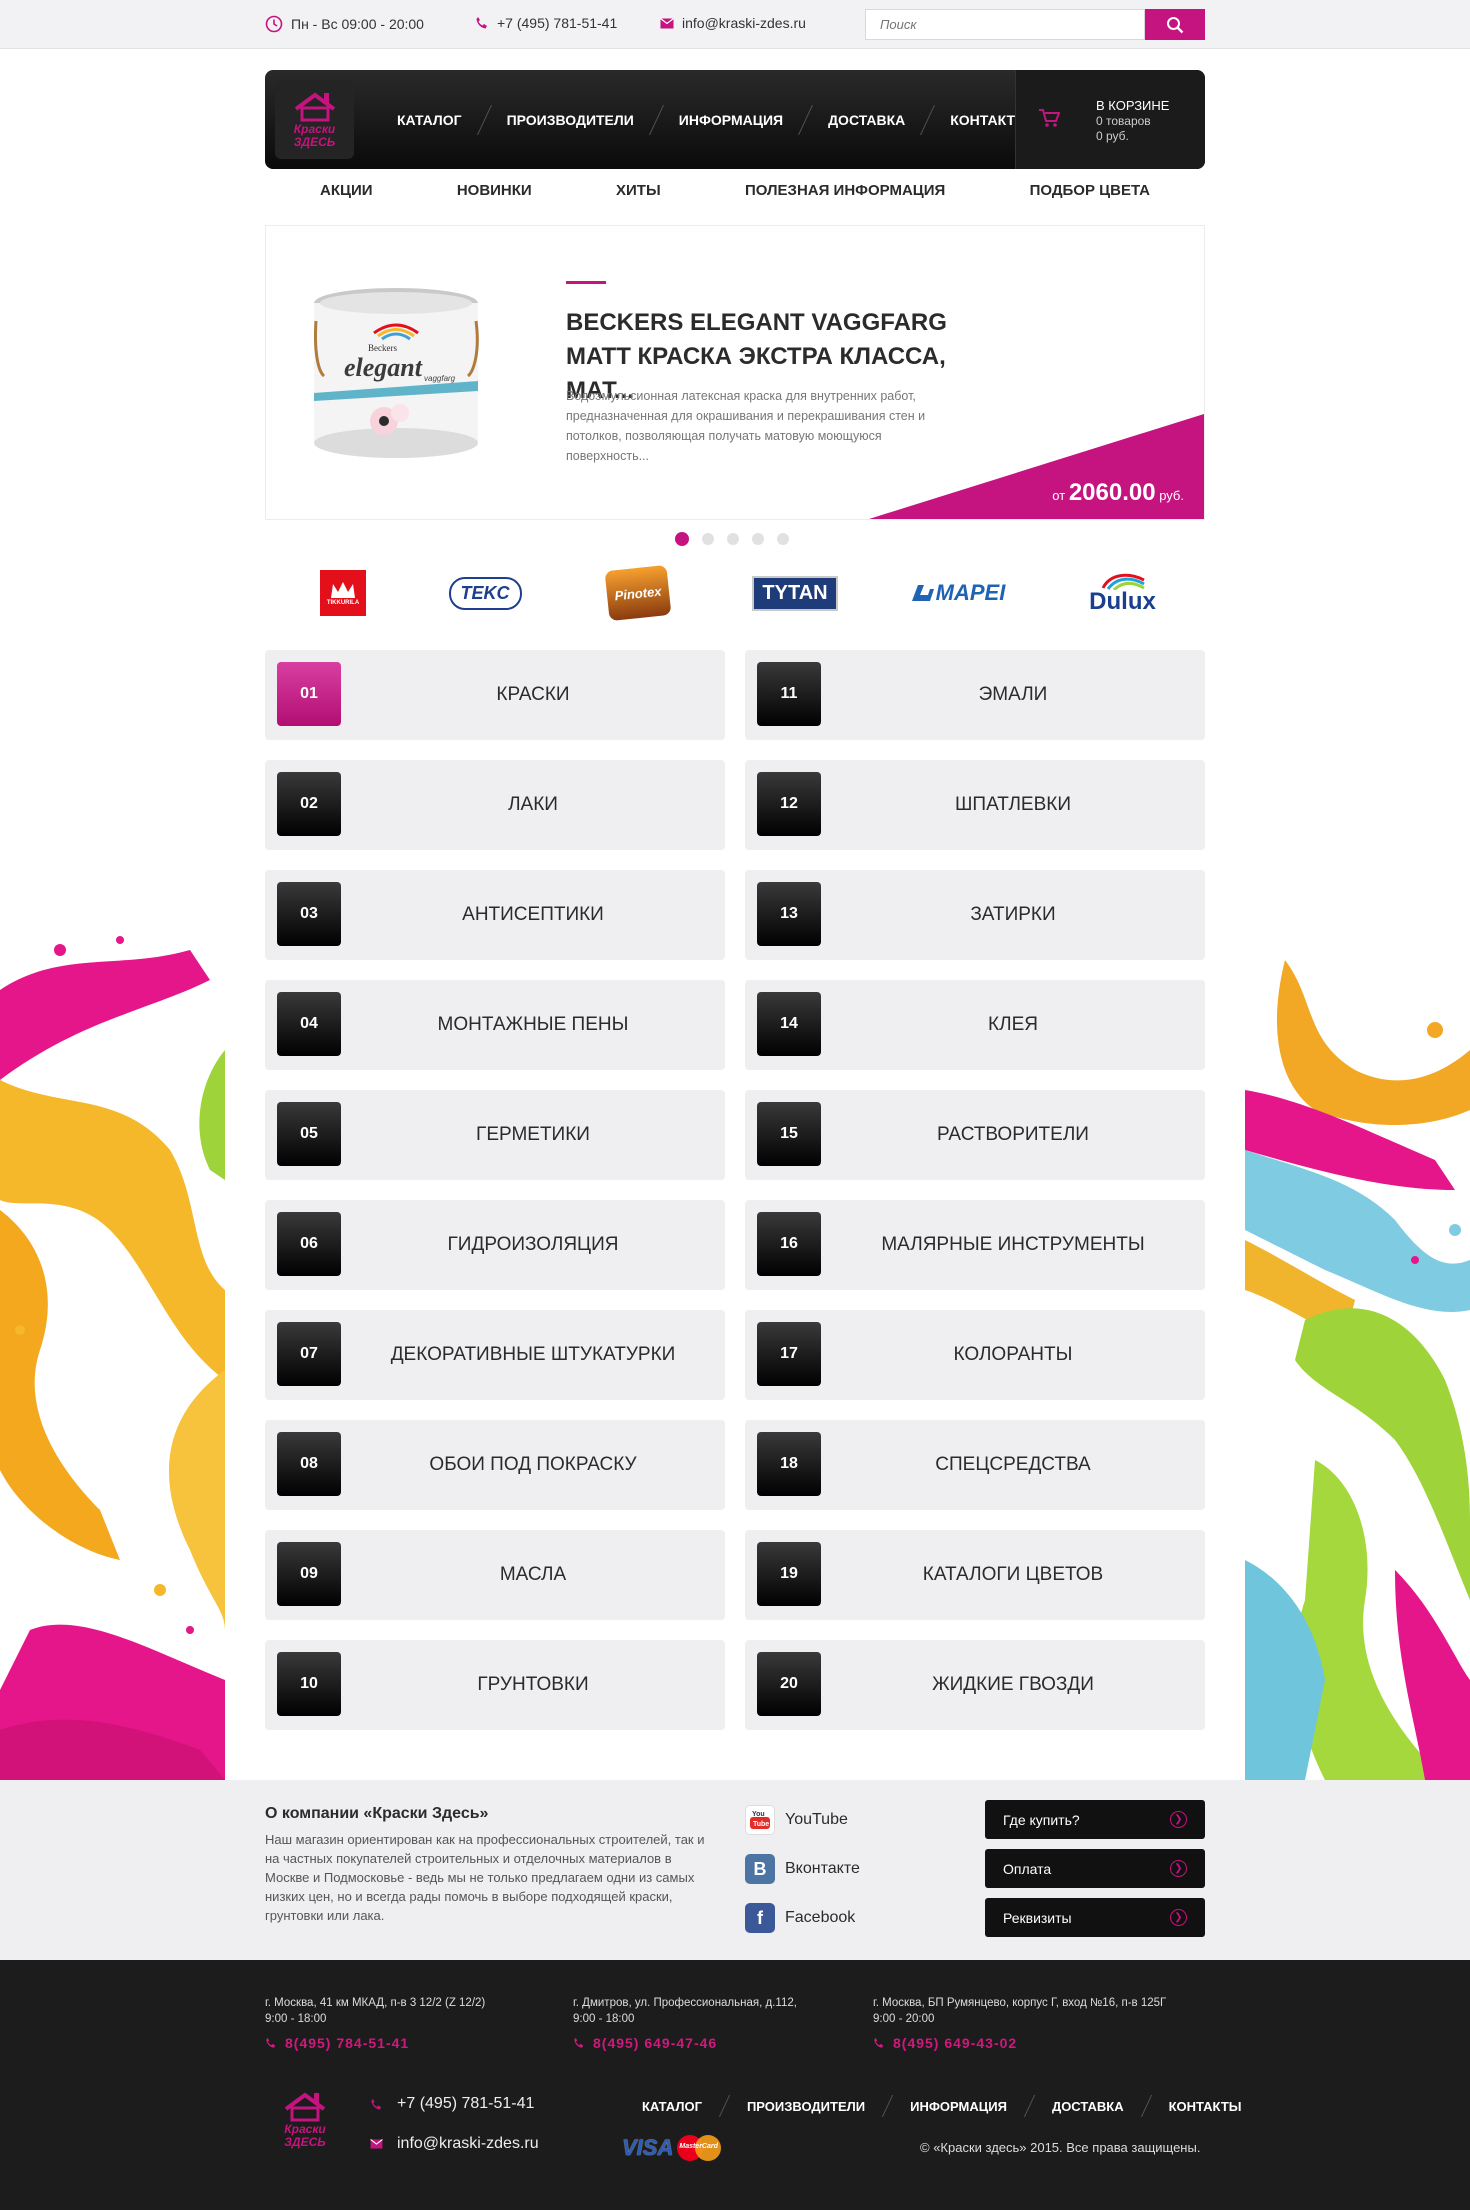 The width and height of the screenshot is (1470, 2210). Describe the element at coordinates (314, 128) in the screenshot. I see `logo-text-line1: Краски` at that location.